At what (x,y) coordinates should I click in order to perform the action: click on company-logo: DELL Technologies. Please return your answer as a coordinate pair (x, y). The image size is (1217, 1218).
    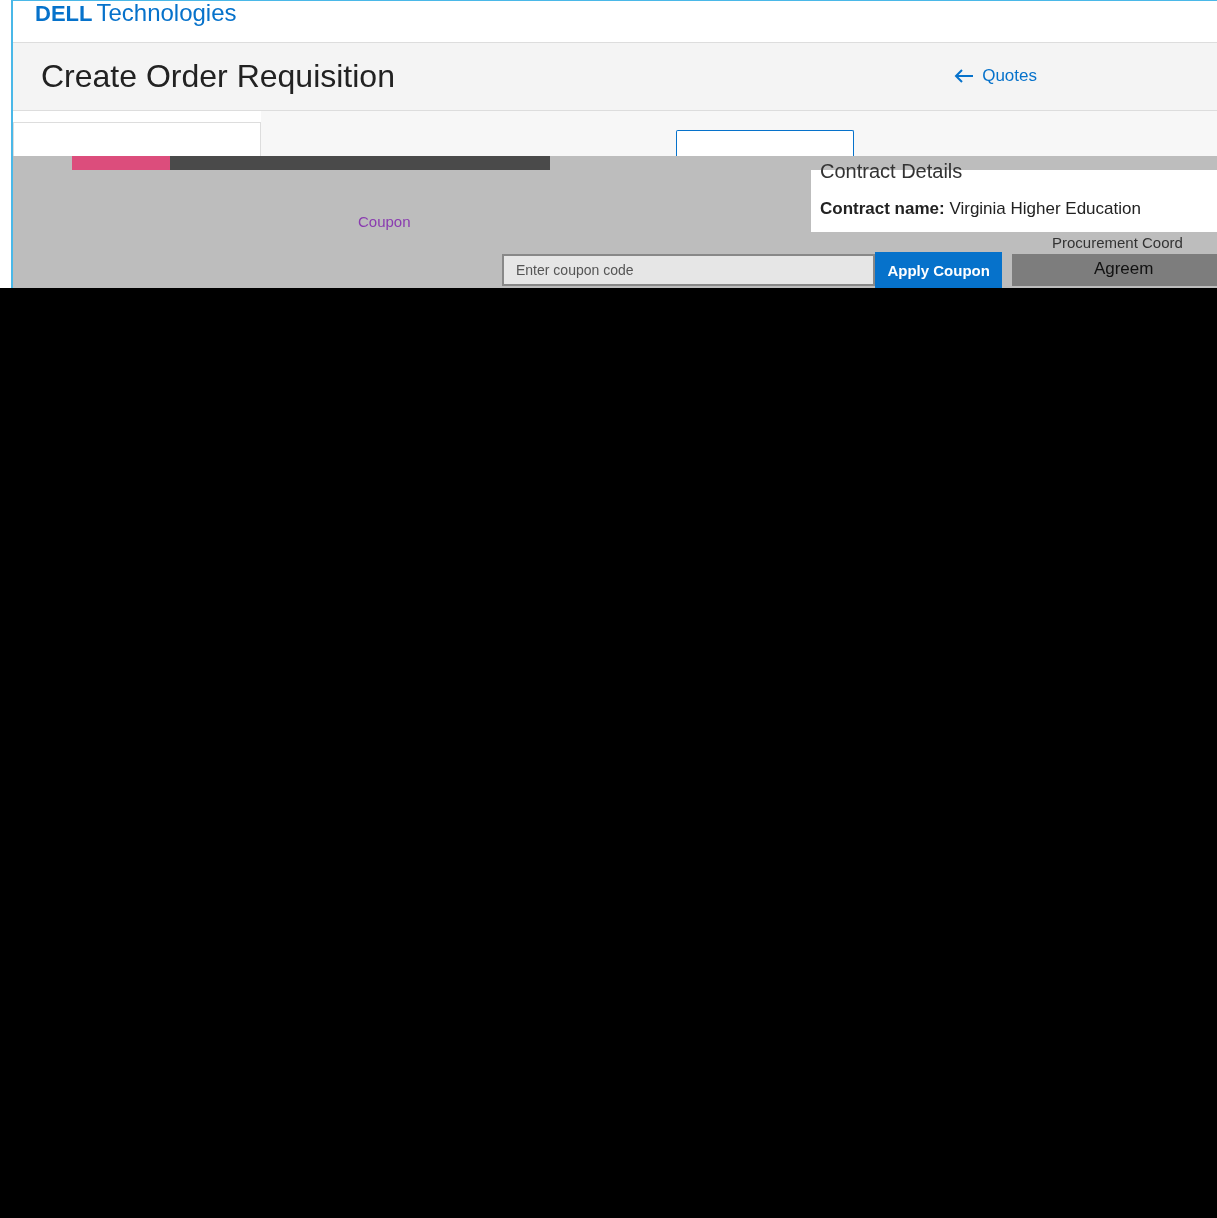
    Looking at the image, I should click on (136, 13).